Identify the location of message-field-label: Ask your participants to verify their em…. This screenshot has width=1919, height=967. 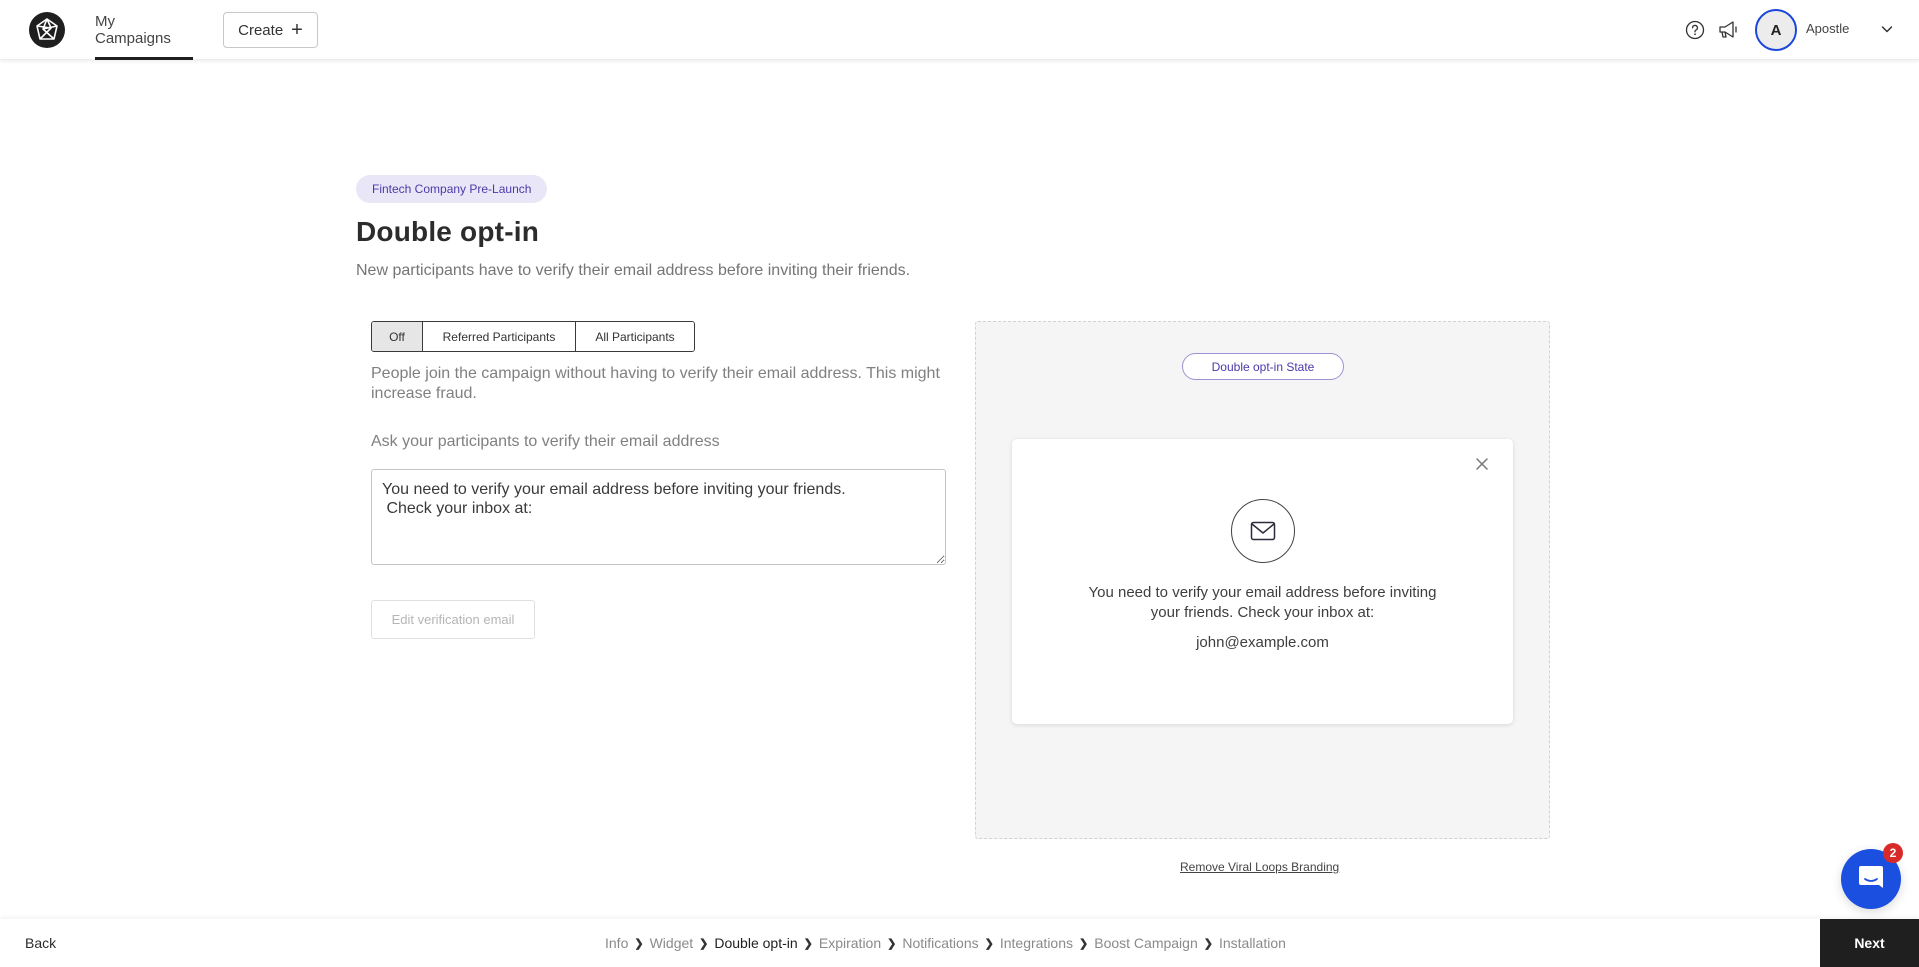
(545, 441).